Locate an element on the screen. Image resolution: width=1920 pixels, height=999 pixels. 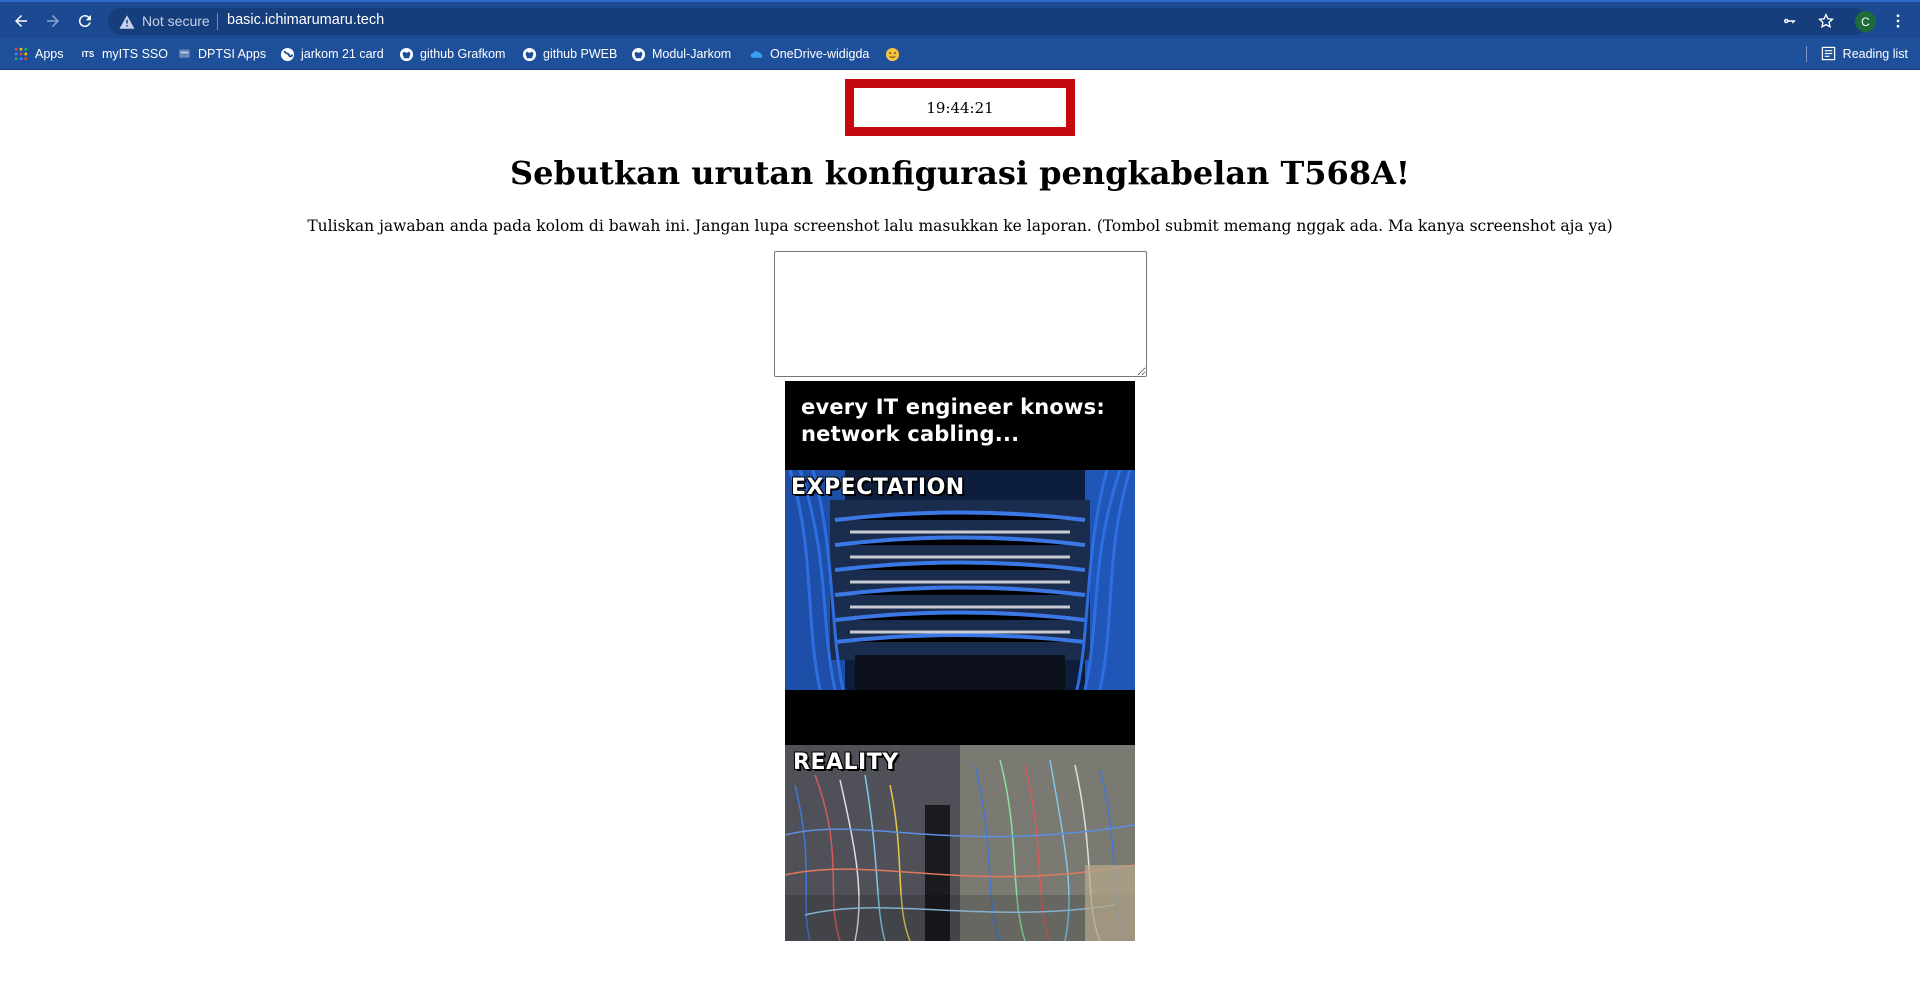
apps-grid-icon is located at coordinates (21, 54).